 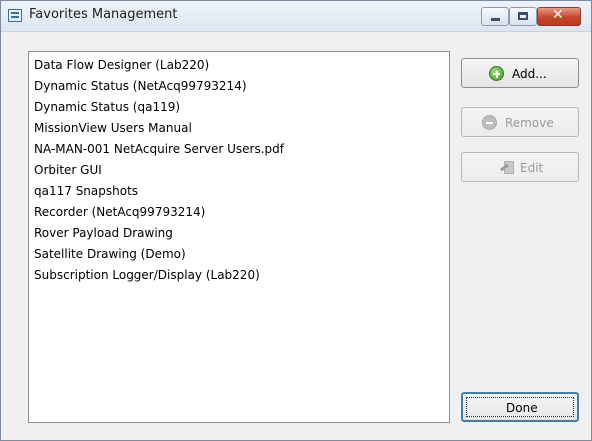 I want to click on favorites-window-icon, so click(x=15, y=15).